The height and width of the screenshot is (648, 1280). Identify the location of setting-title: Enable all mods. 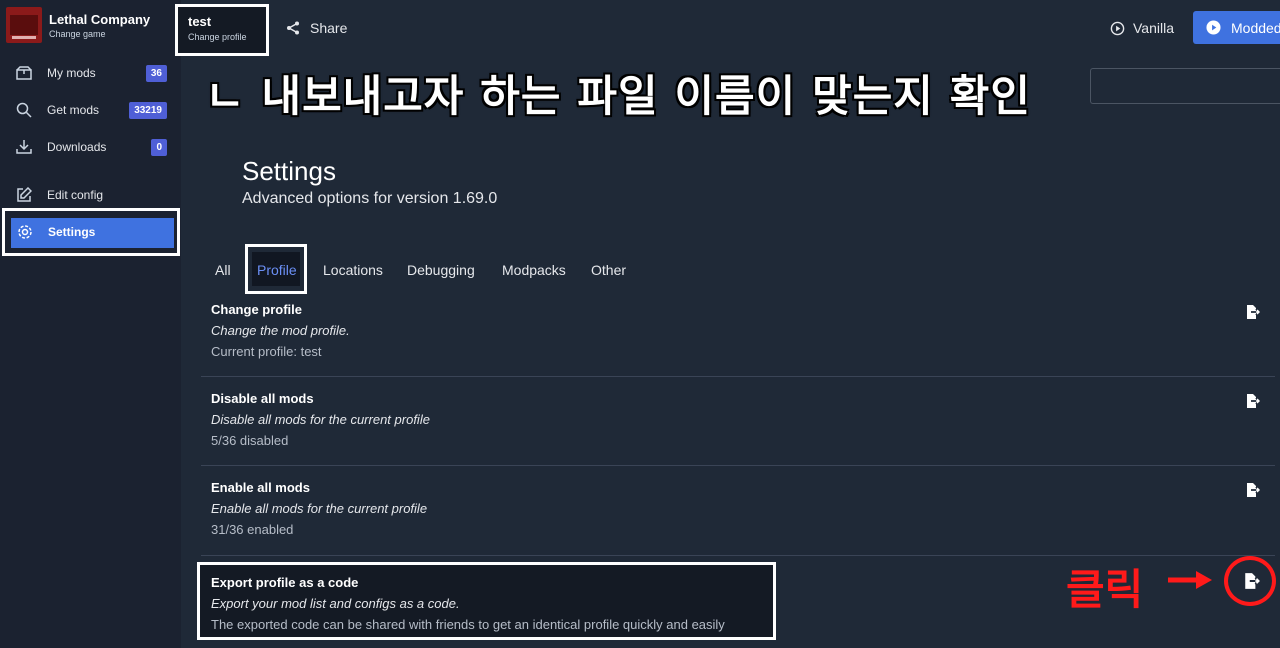
(260, 487).